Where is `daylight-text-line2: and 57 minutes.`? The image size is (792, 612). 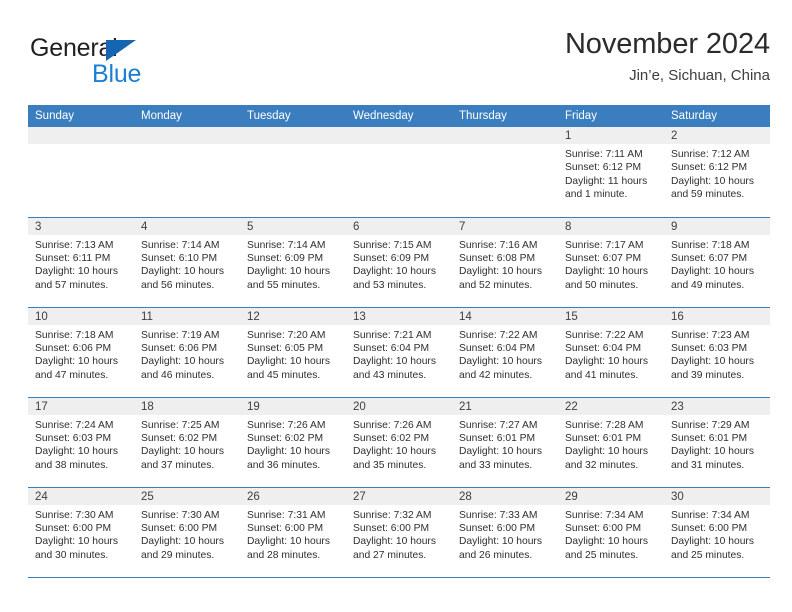
daylight-text-line2: and 57 minutes. is located at coordinates (72, 285).